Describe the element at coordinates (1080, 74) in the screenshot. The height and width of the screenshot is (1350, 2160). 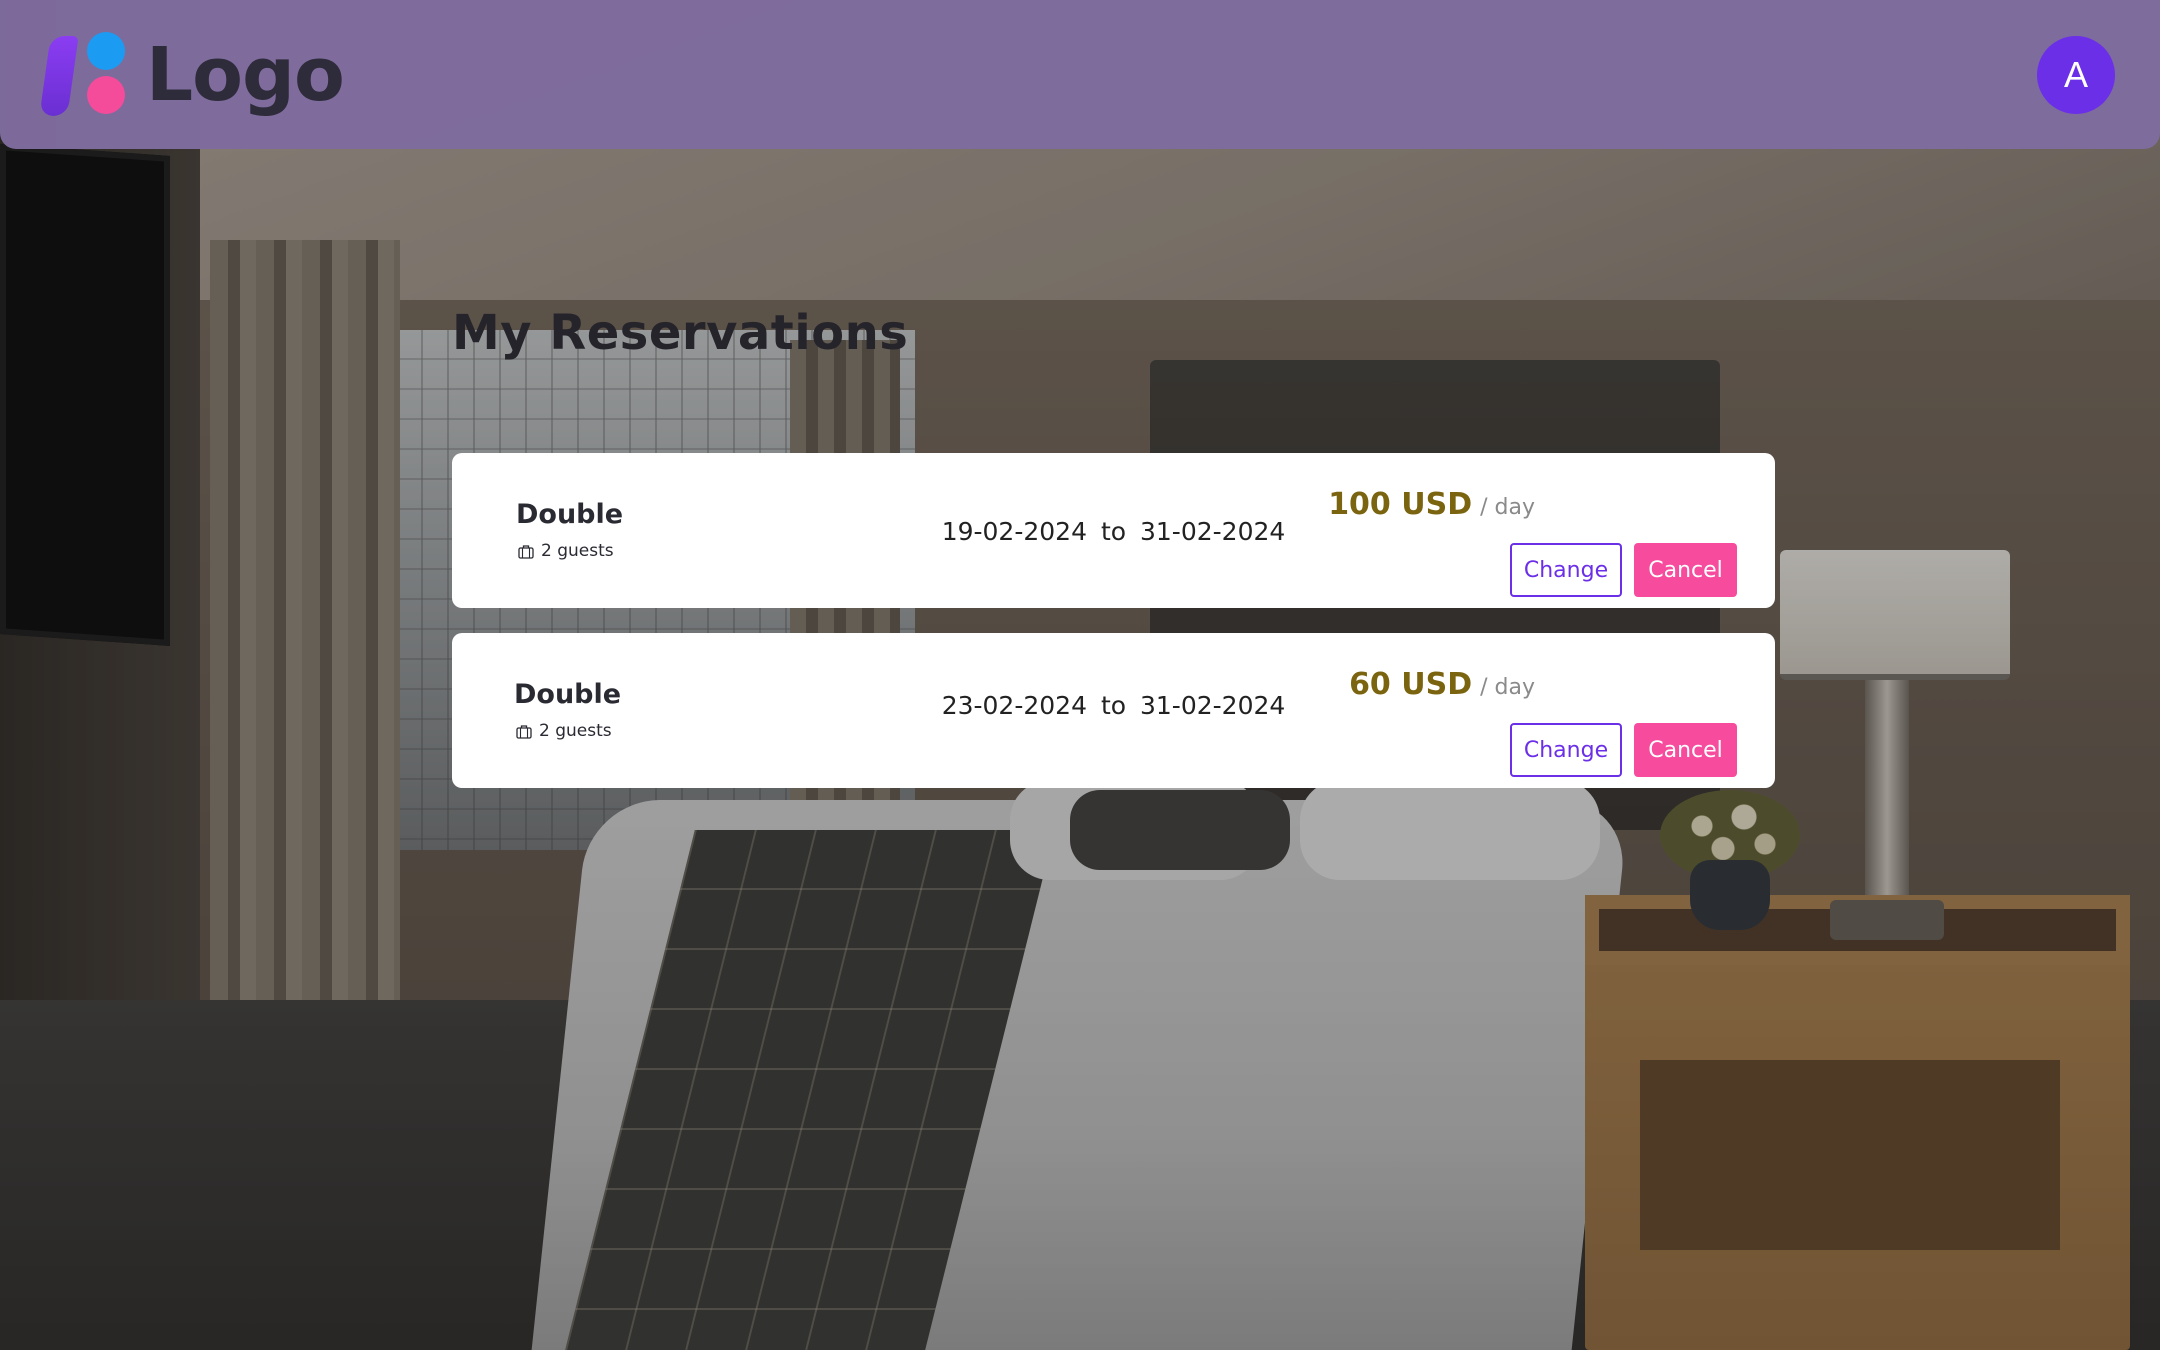
I see `top-header: Logo A` at that location.